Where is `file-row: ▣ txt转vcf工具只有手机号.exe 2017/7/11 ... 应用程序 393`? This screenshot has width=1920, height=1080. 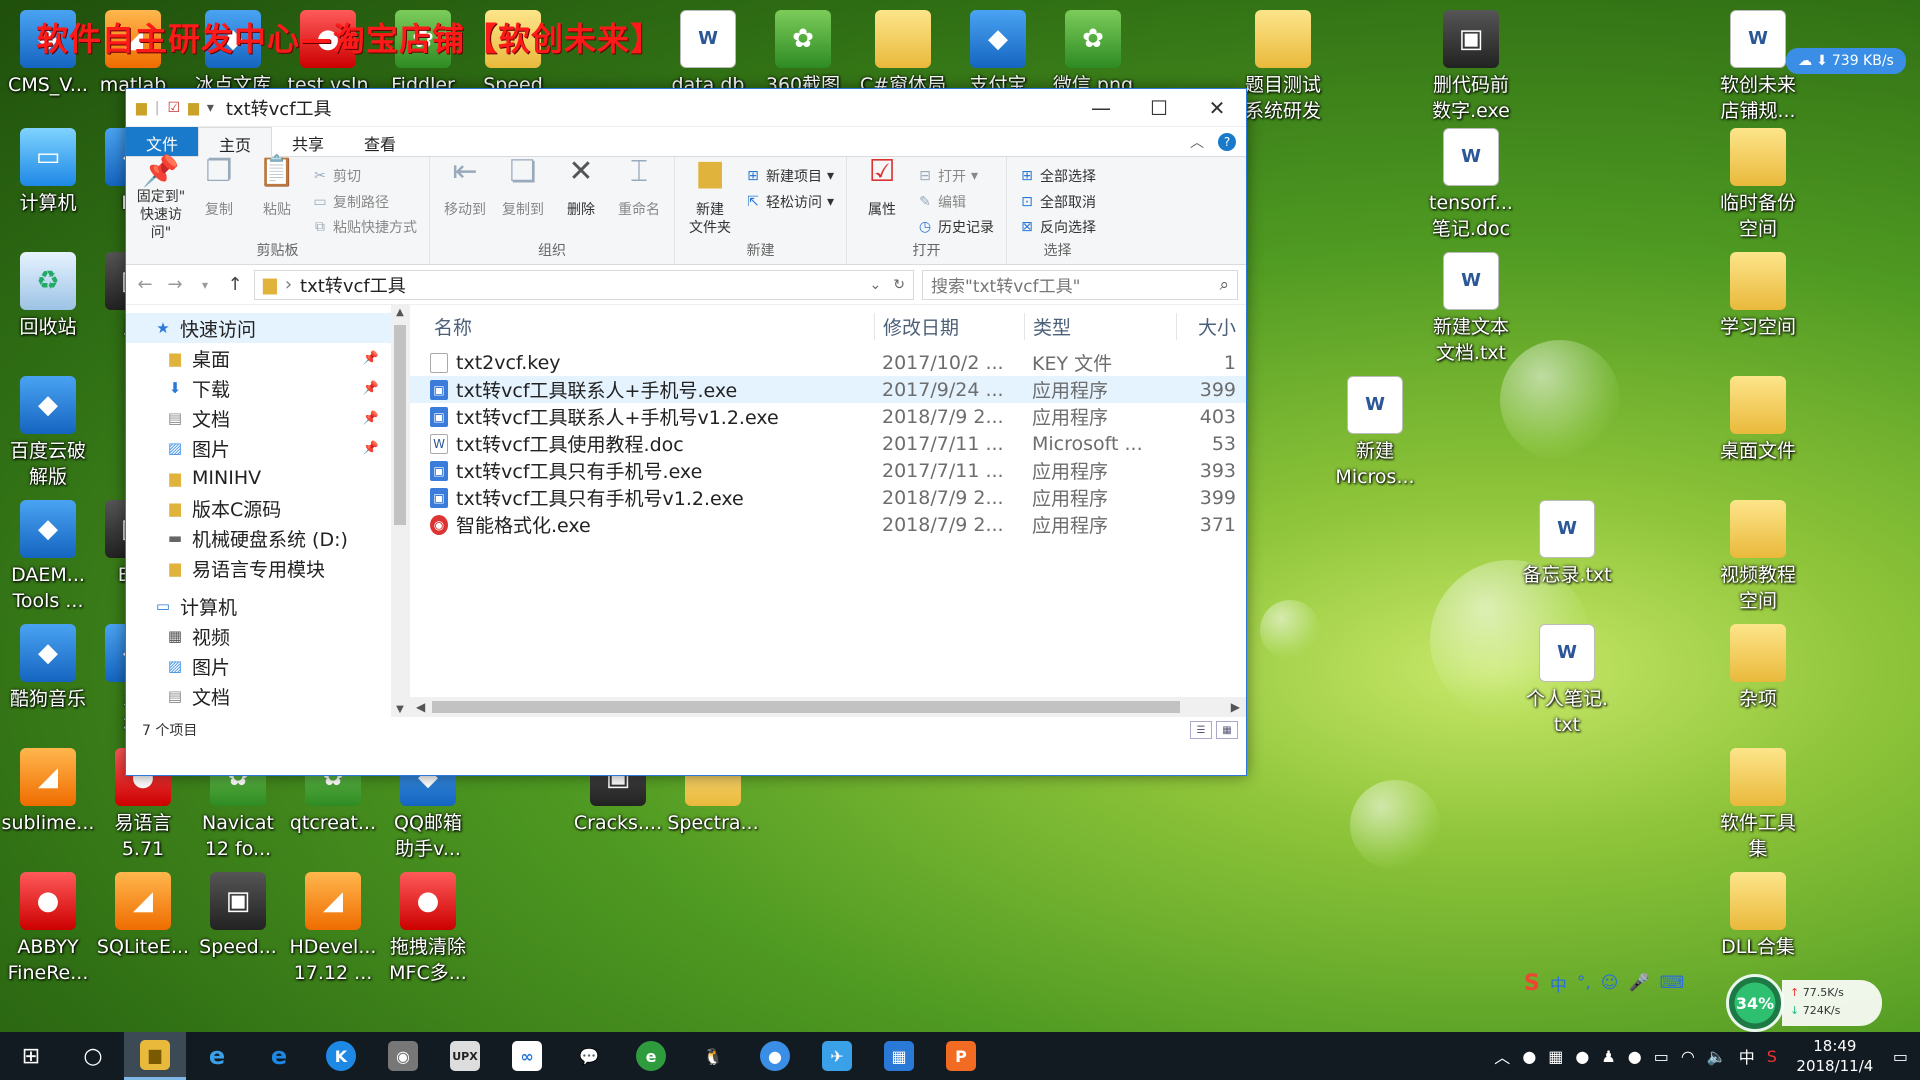
file-row: ▣ txt转vcf工具只有手机号.exe 2017/7/11 ... 应用程序 393 is located at coordinates (828, 470).